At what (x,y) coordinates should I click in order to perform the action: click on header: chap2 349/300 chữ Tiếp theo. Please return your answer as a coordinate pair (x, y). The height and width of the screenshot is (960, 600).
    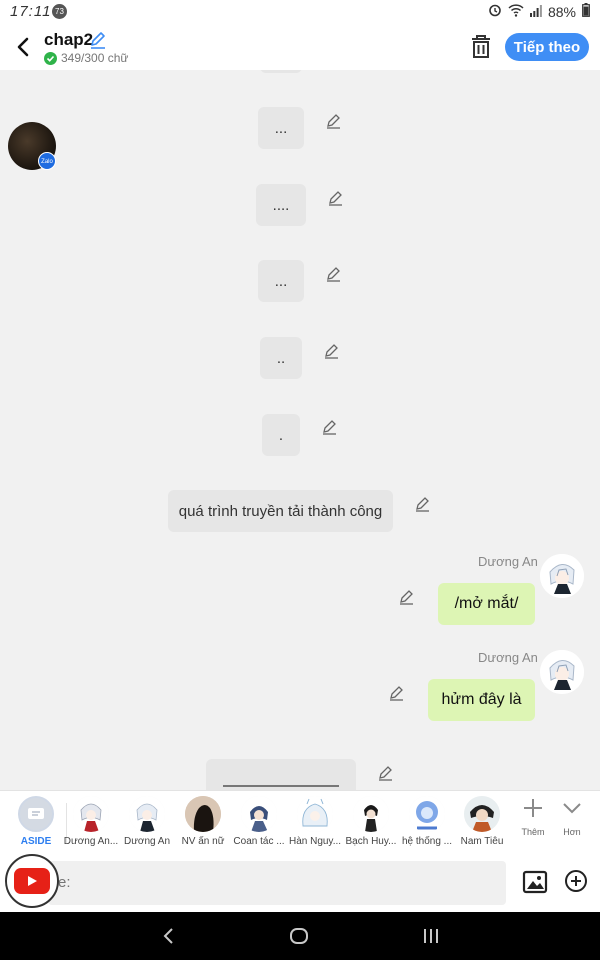
    Looking at the image, I should click on (300, 47).